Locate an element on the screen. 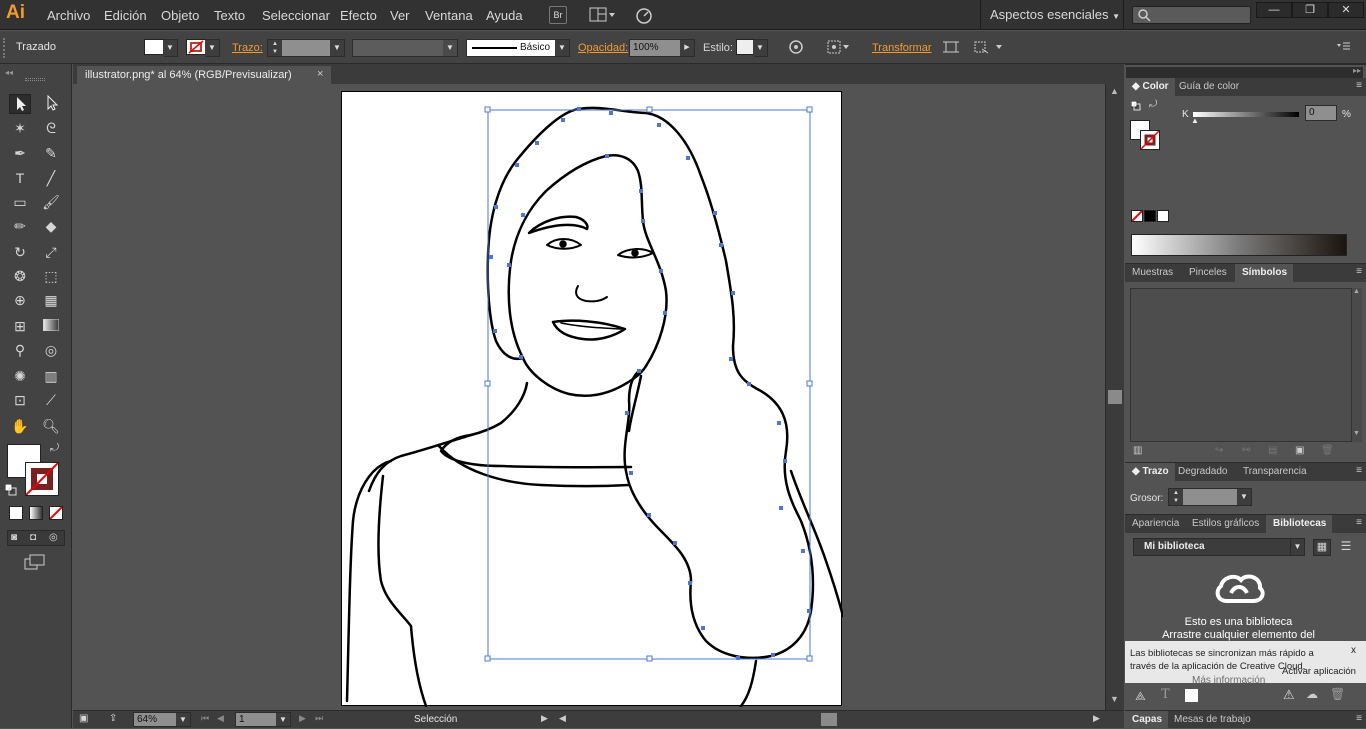  eraser-tool-icon: ◆ is located at coordinates (51, 226).